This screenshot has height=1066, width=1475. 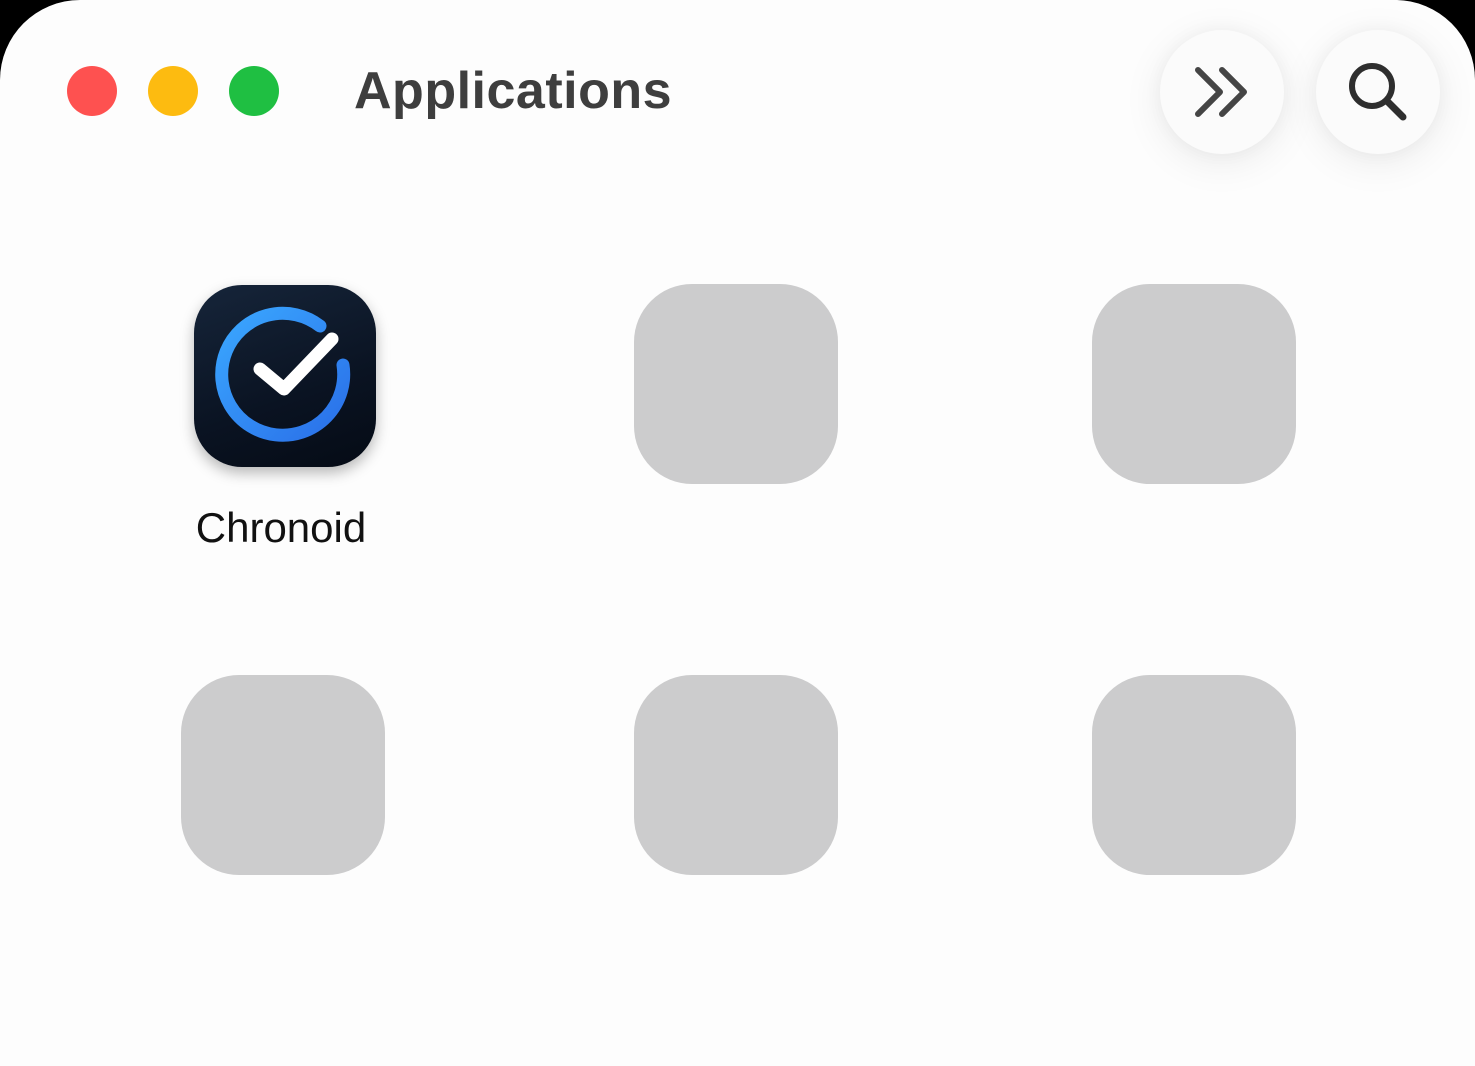 I want to click on chronoid-app-icon, so click(x=285, y=376).